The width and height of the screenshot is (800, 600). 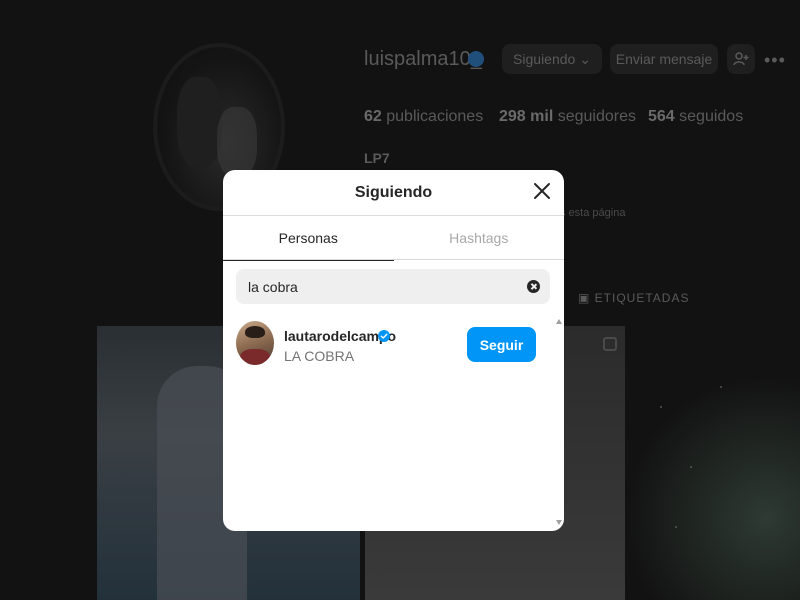 What do you see at coordinates (424, 116) in the screenshot?
I see `stat-posts: 62 publicaciones` at bounding box center [424, 116].